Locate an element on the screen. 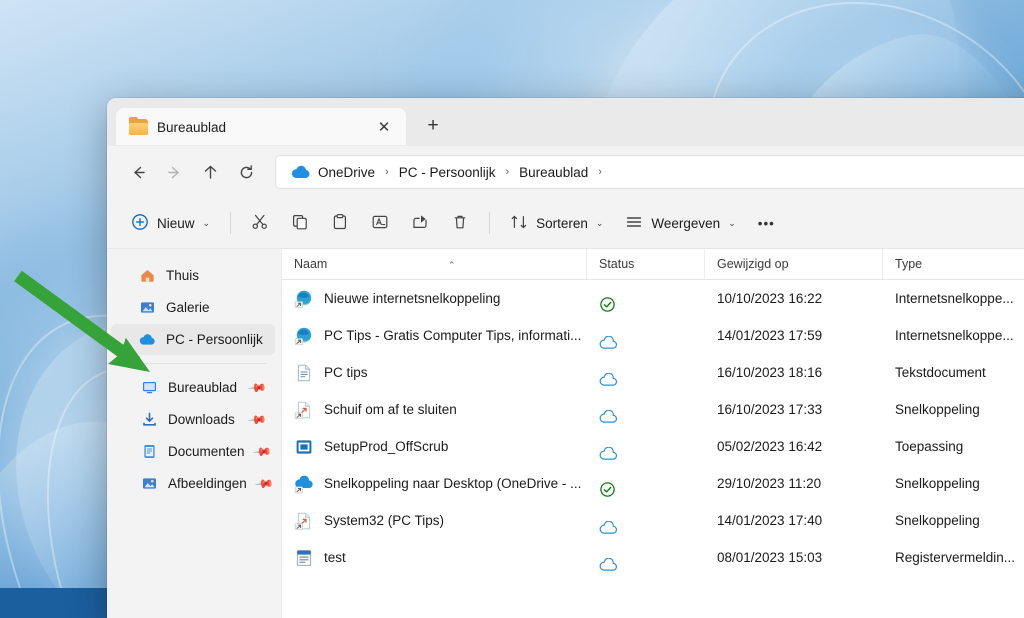 Image resolution: width=1024 pixels, height=618 pixels. sidebar-item-label: Galerie is located at coordinates (188, 307).